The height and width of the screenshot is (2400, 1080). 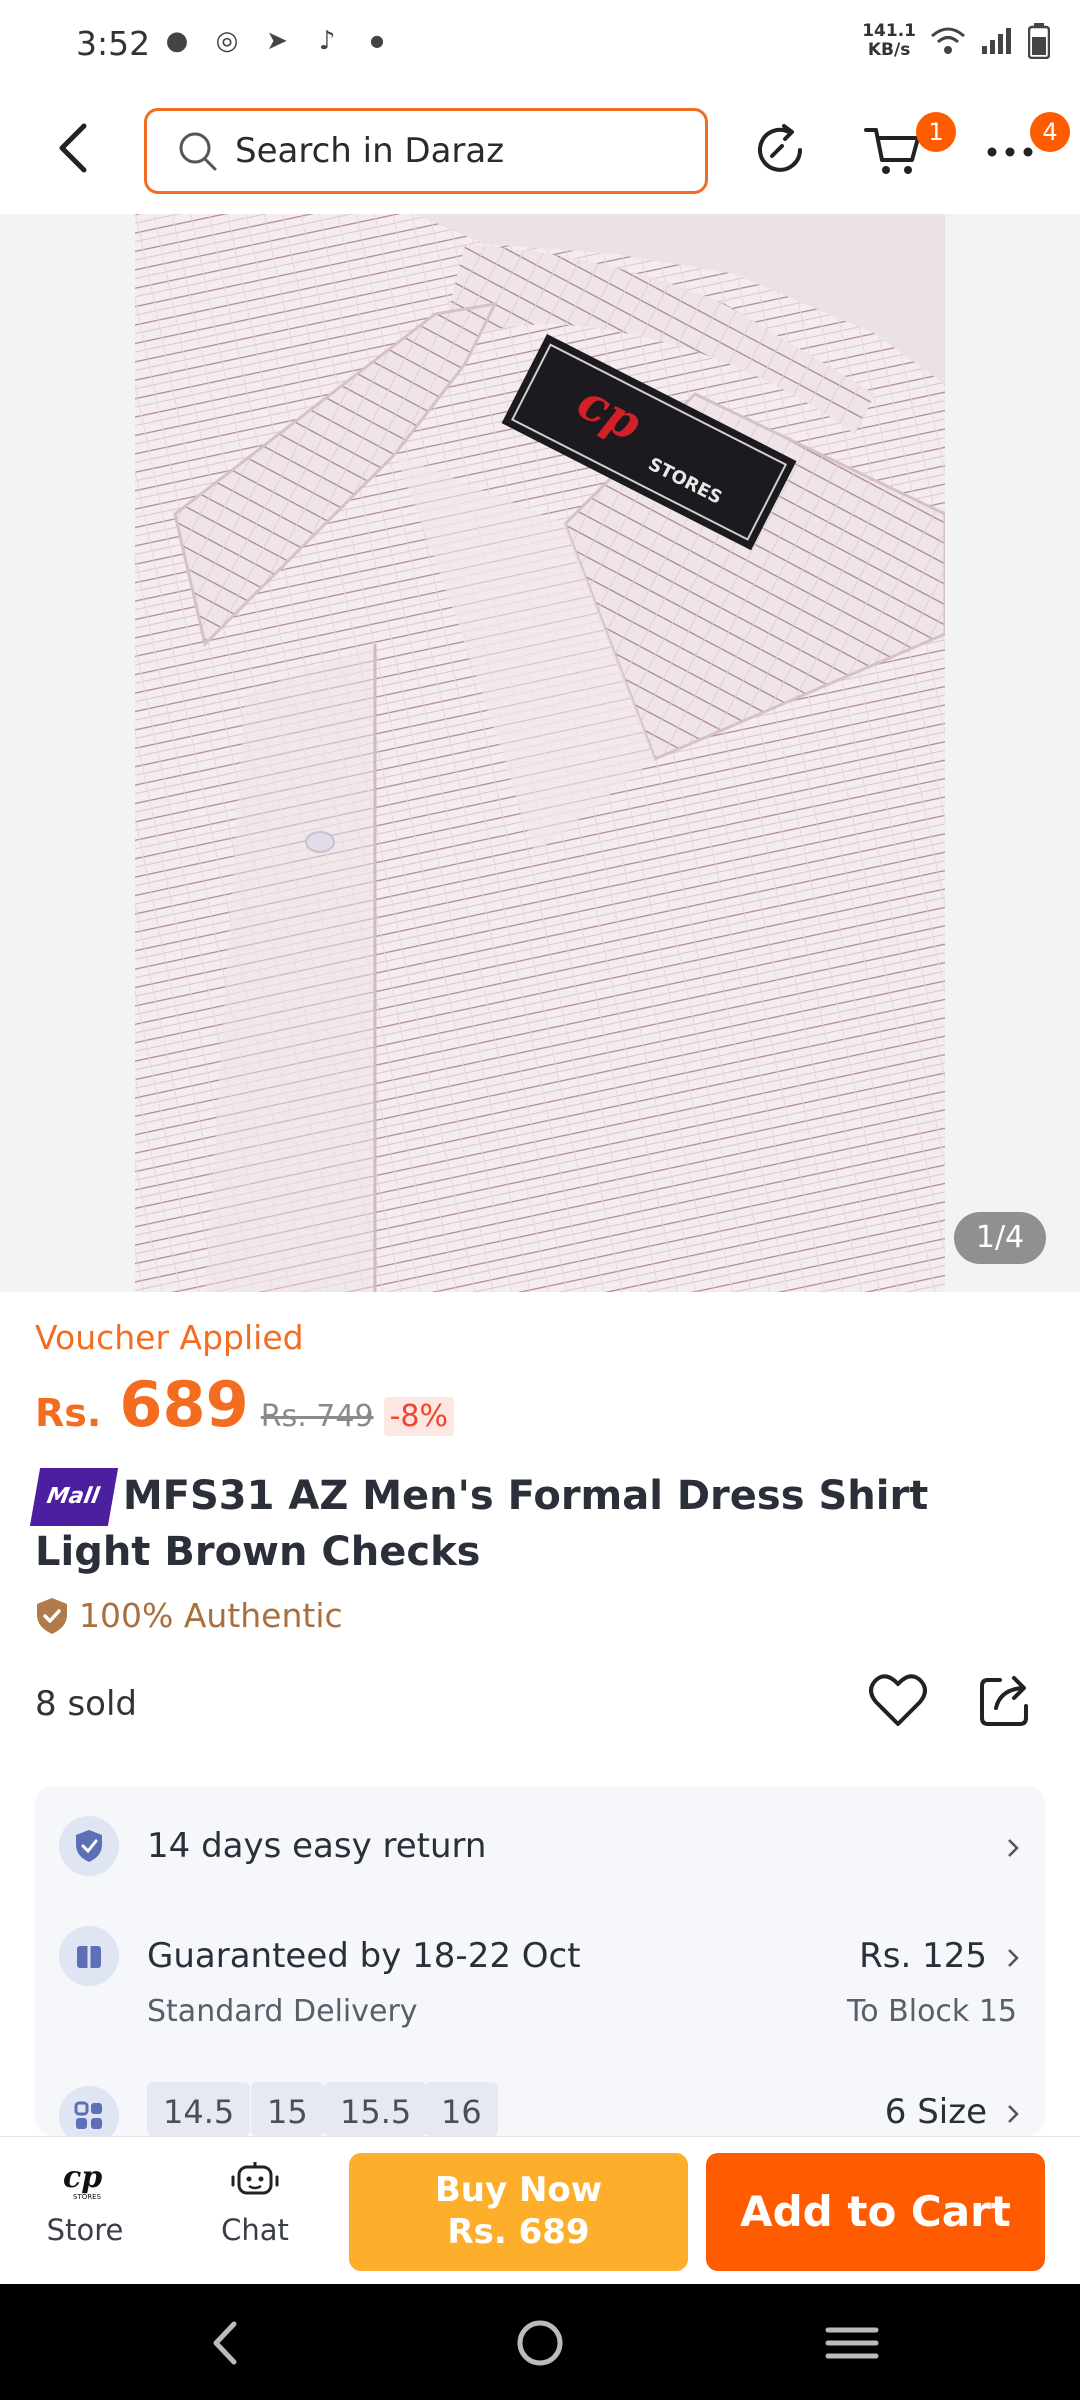 I want to click on add-to-cart-button: Add to Cart, so click(x=875, y=2212).